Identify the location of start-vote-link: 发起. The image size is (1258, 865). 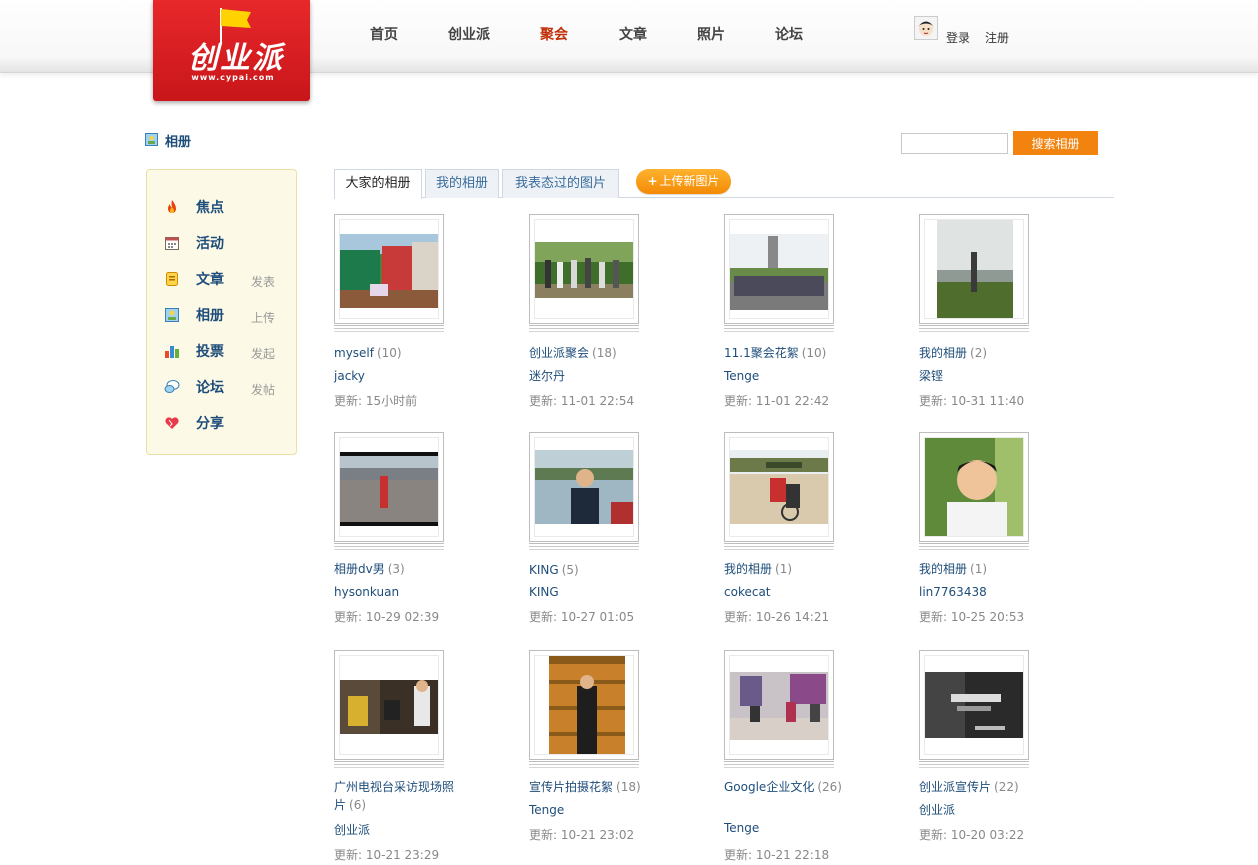
(263, 353).